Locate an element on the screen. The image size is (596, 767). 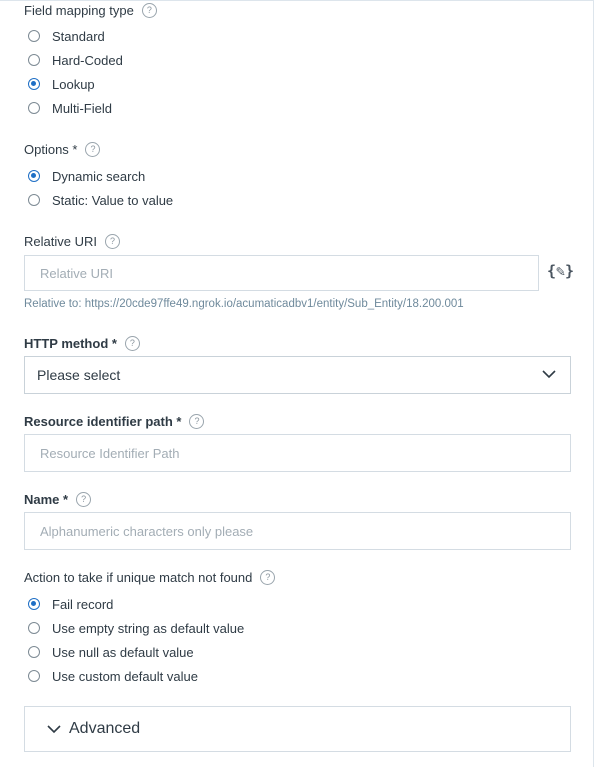
radio-dynamic-search: Dynamic search is located at coordinates (86, 176).